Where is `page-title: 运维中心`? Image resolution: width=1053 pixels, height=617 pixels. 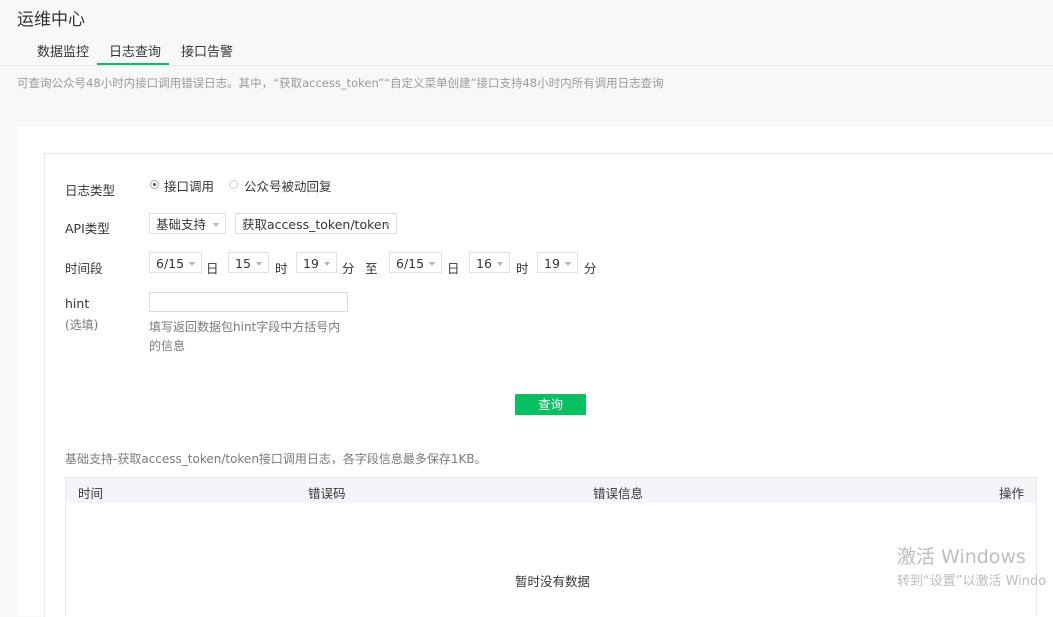 page-title: 运维中心 is located at coordinates (51, 20).